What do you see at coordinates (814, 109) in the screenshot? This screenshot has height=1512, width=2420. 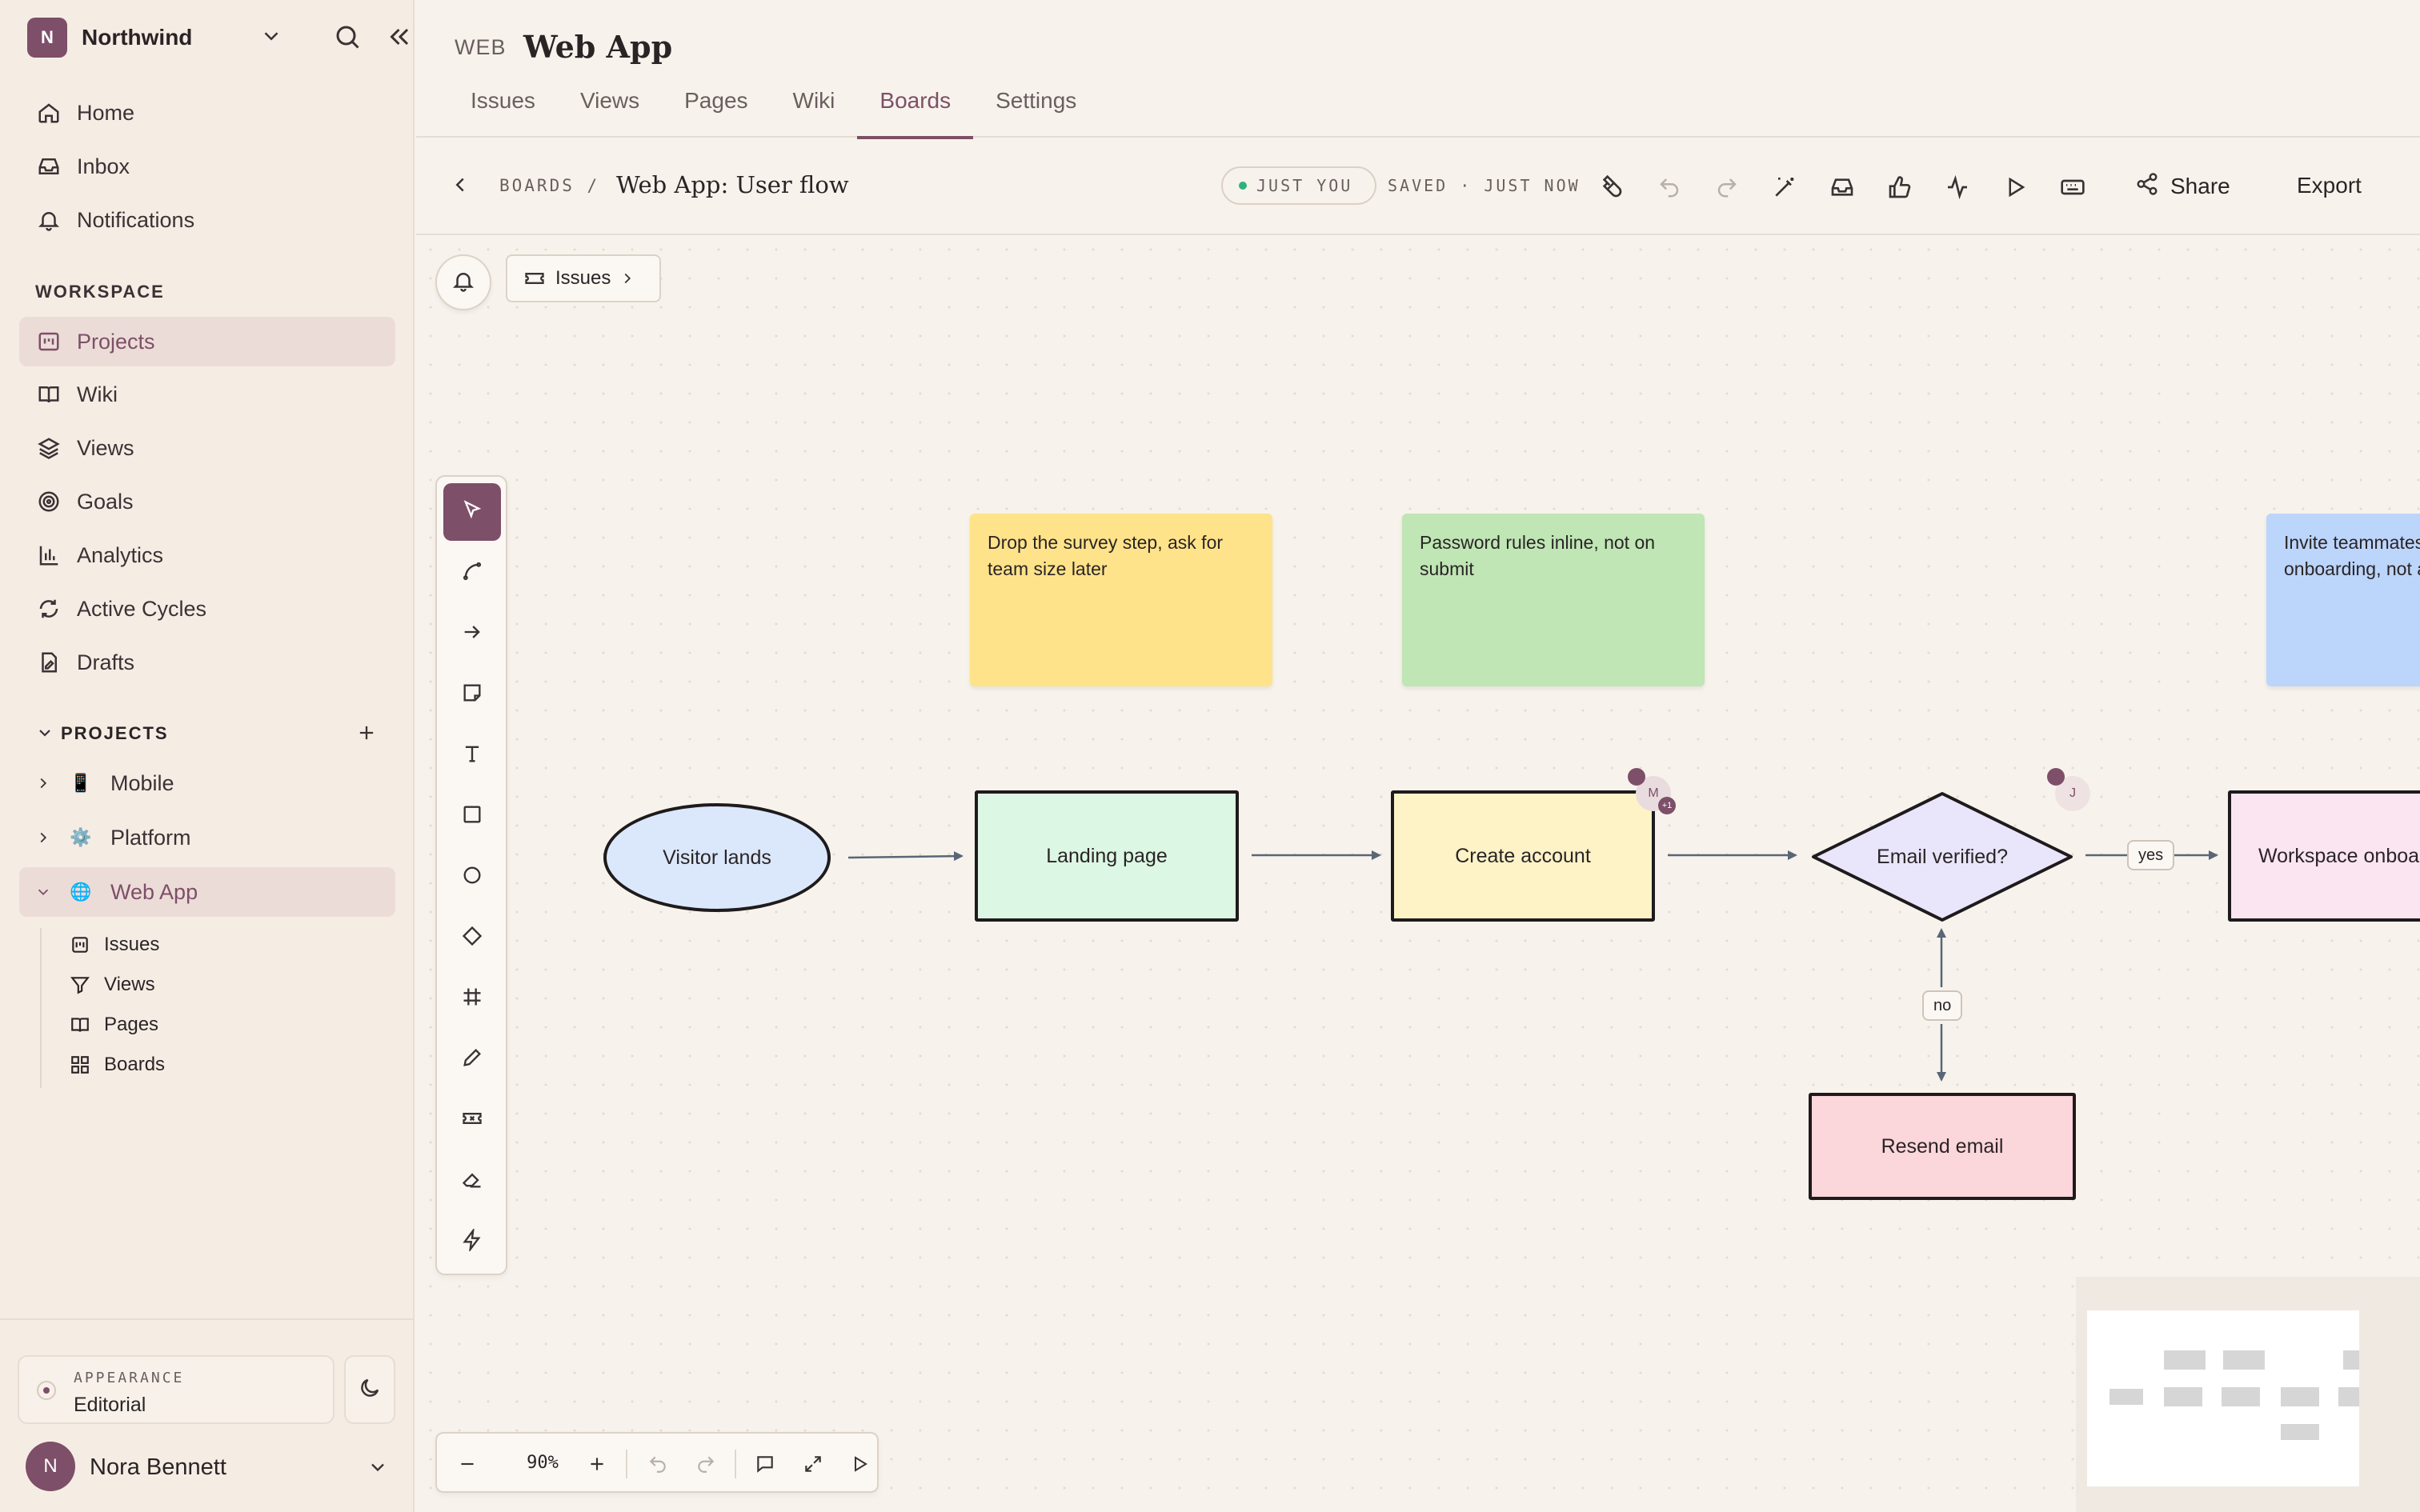 I see `tab-wiki: Wiki` at bounding box center [814, 109].